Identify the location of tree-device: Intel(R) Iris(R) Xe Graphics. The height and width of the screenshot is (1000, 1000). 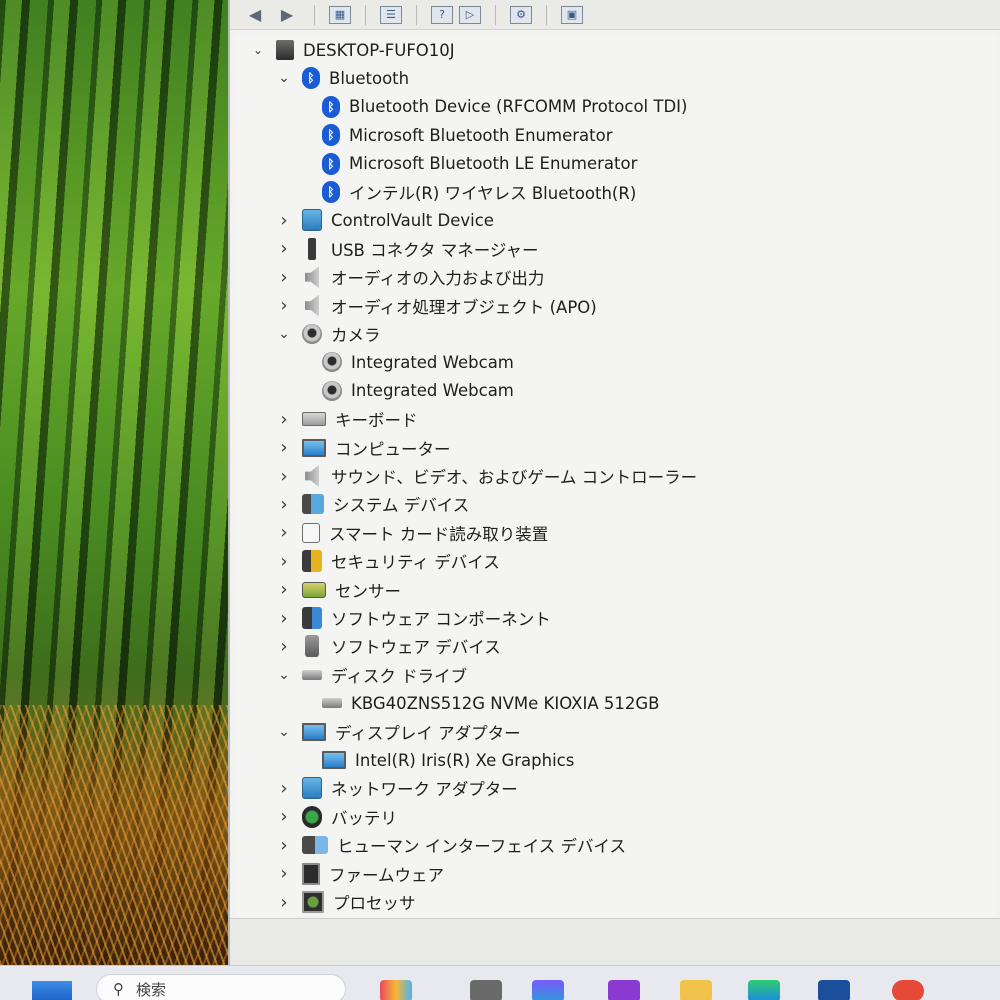
(438, 760).